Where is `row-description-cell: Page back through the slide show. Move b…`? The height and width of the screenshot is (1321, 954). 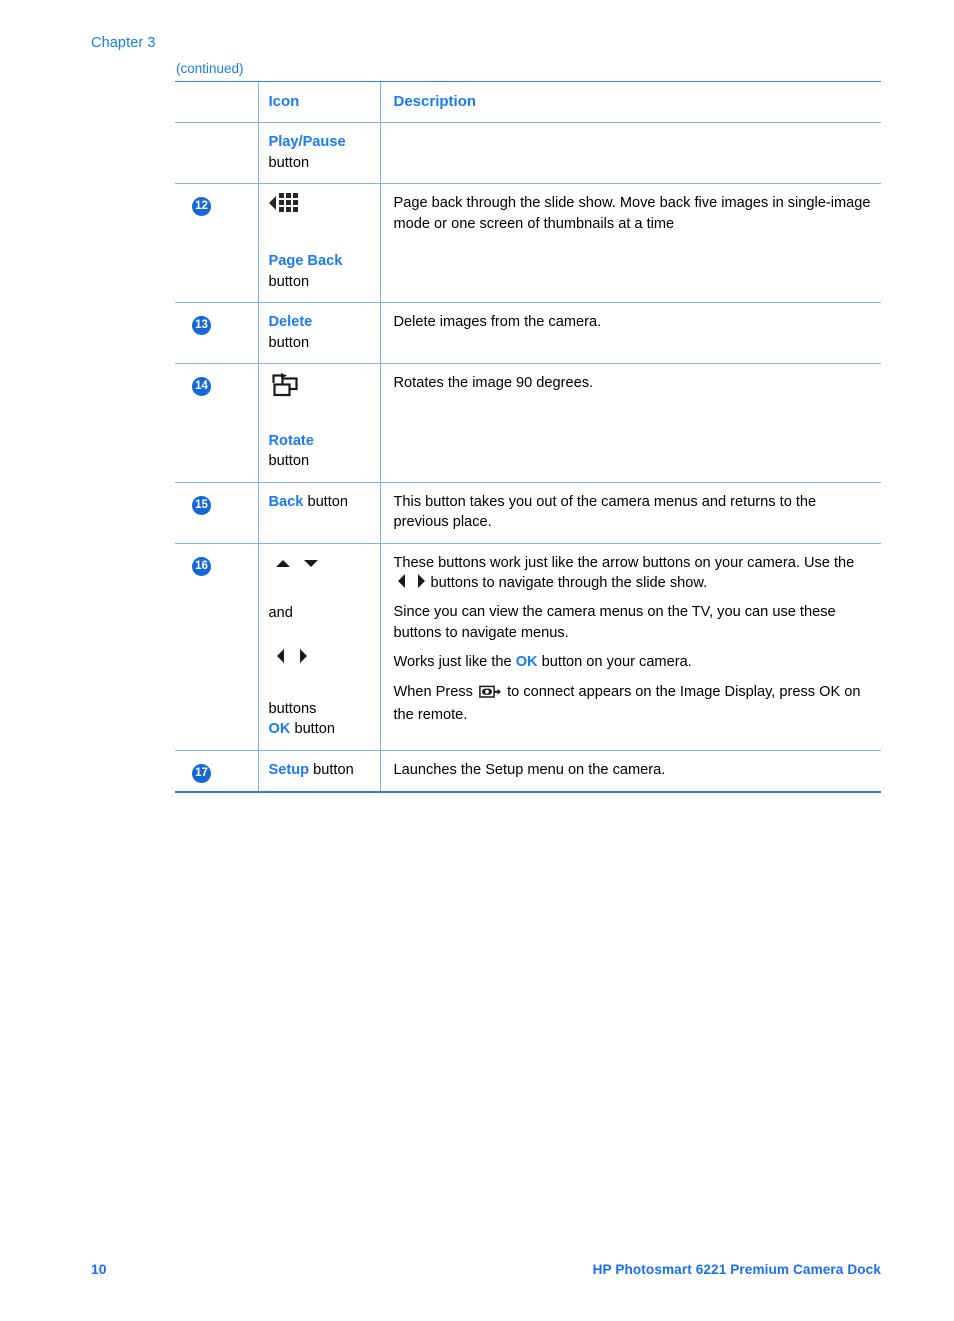
row-description-cell: Page back through the slide show. Move b… is located at coordinates (630, 243).